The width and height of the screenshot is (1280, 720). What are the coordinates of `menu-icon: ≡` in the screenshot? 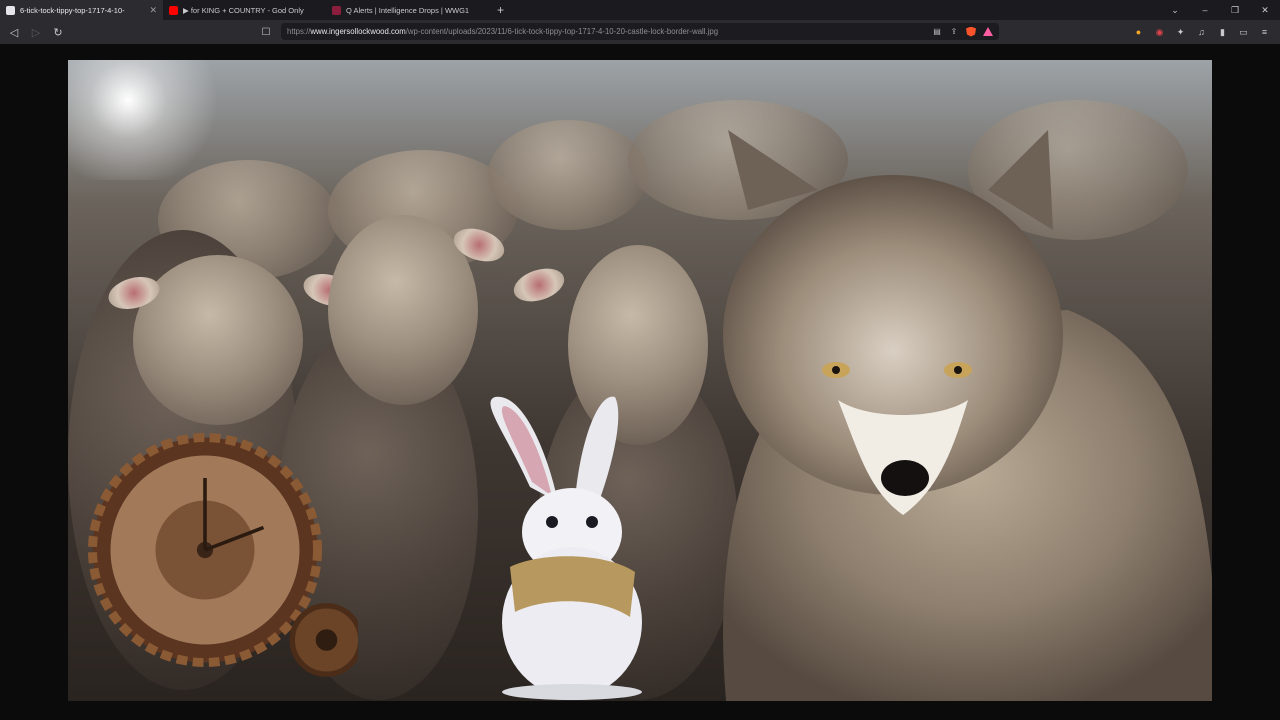 It's located at (1264, 32).